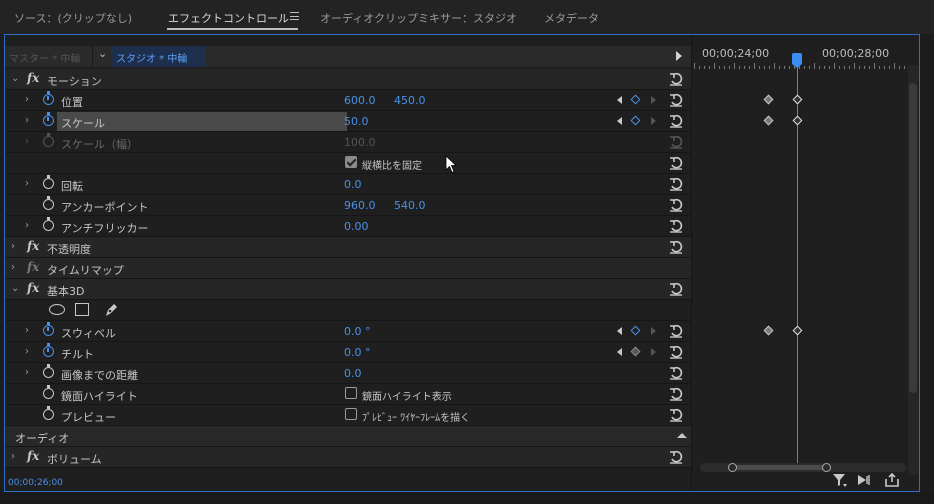 This screenshot has height=504, width=934. I want to click on current-timecode: 00;00;26;00, so click(35, 483).